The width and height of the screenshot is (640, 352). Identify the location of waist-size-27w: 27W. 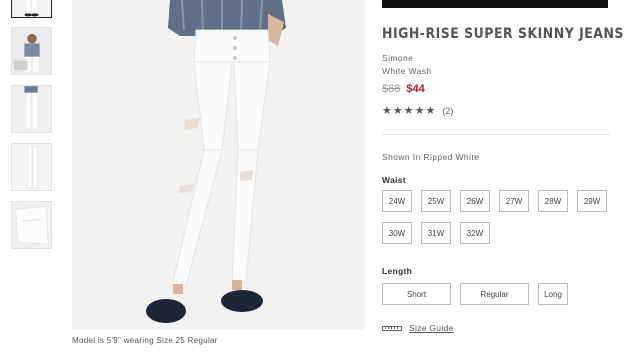
(514, 201).